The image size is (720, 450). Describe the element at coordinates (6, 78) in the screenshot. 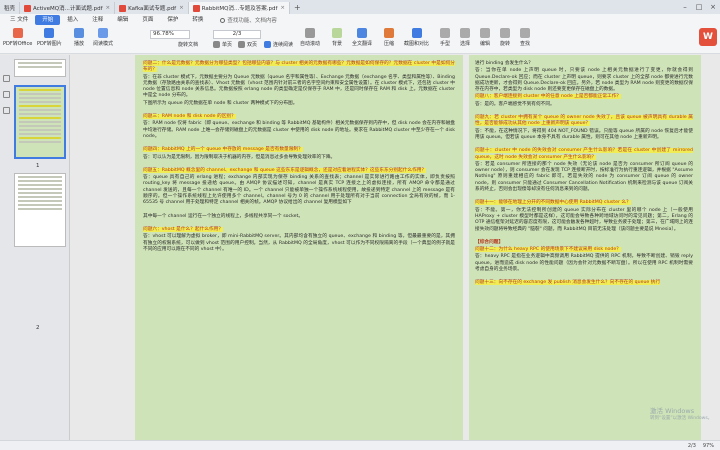

I see `thumbnail-view-icon` at that location.